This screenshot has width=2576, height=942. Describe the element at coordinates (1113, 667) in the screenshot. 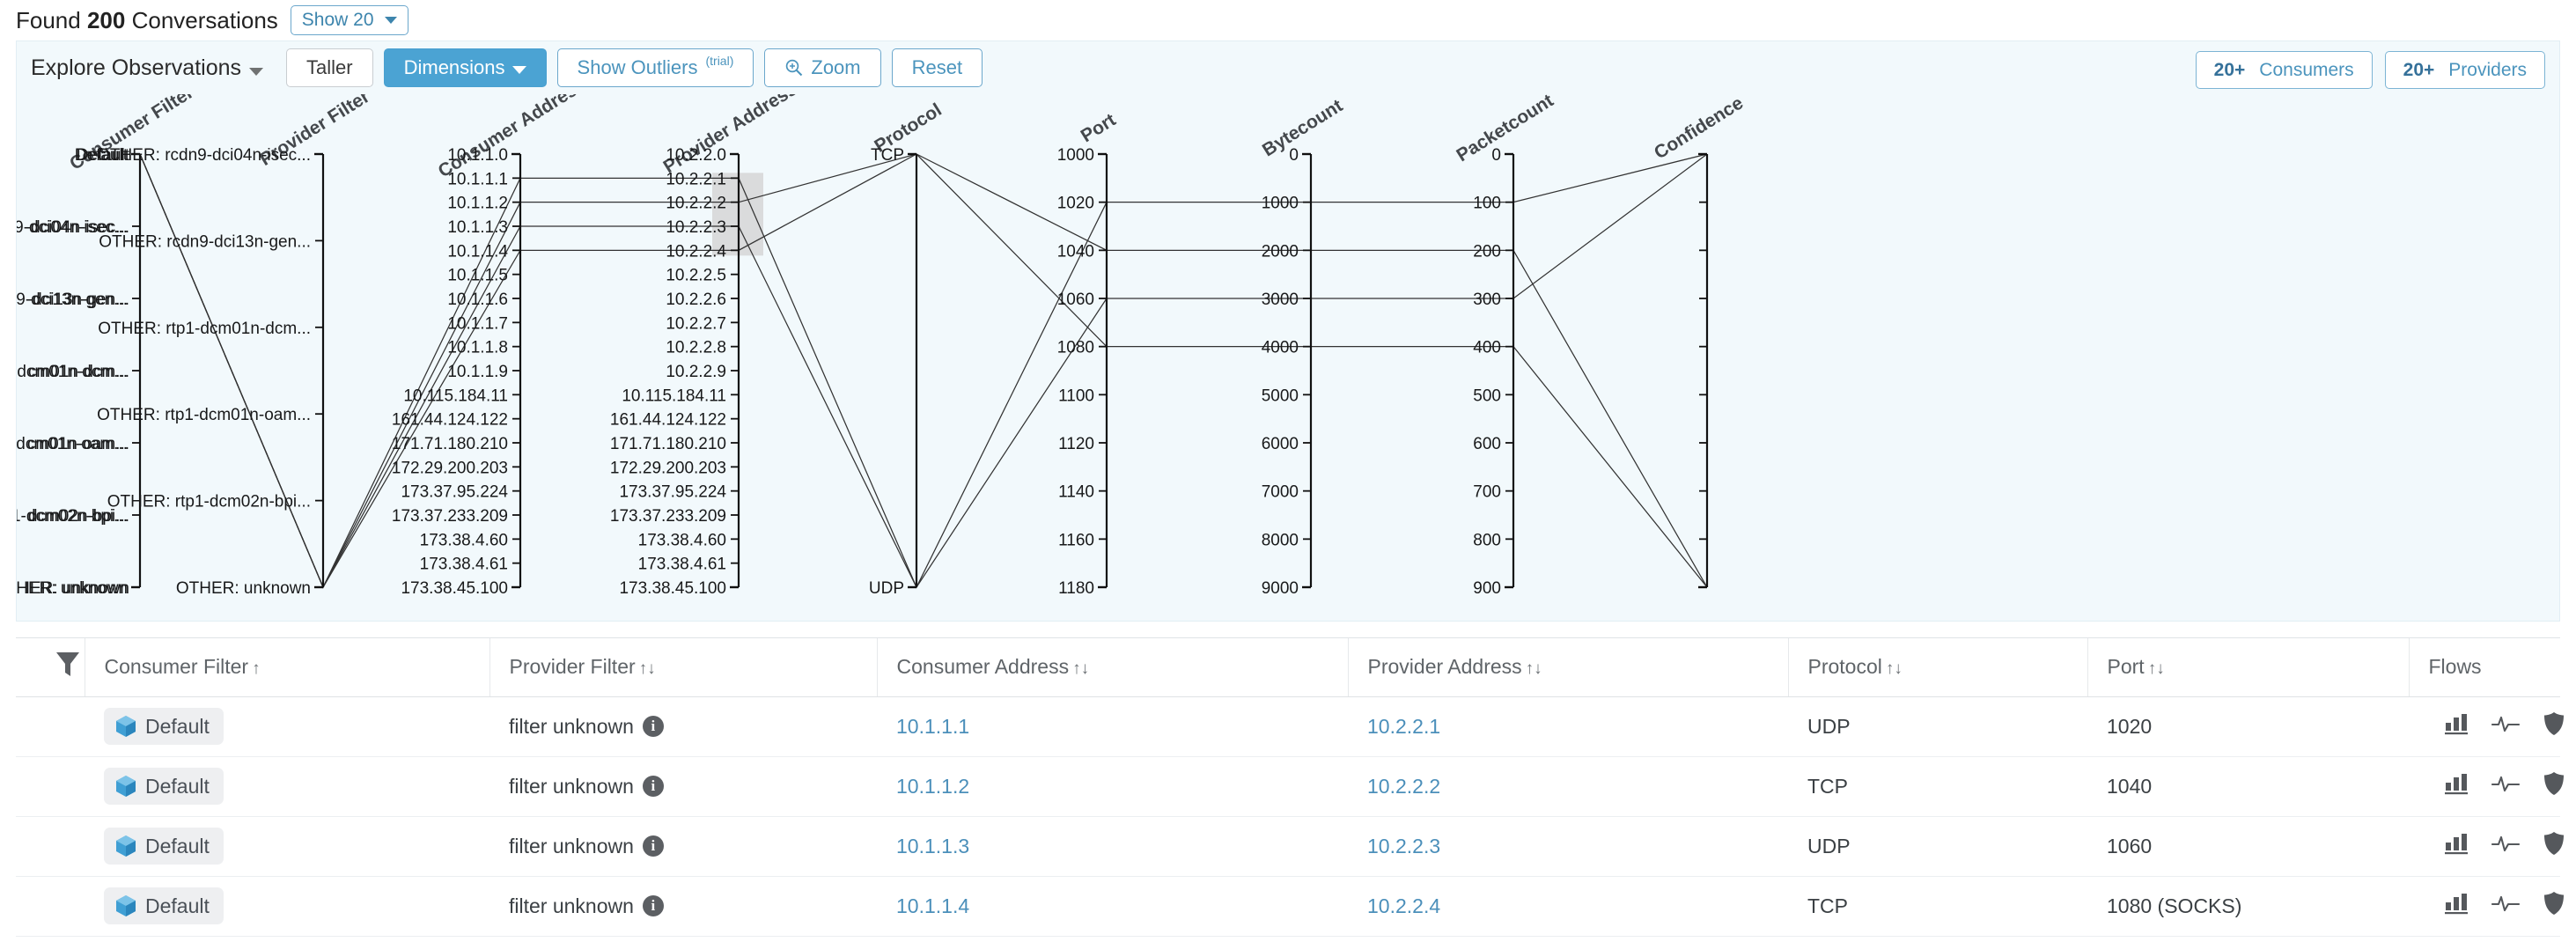

I see `column-header-consumer-address: Consumer Address ↑↓` at that location.